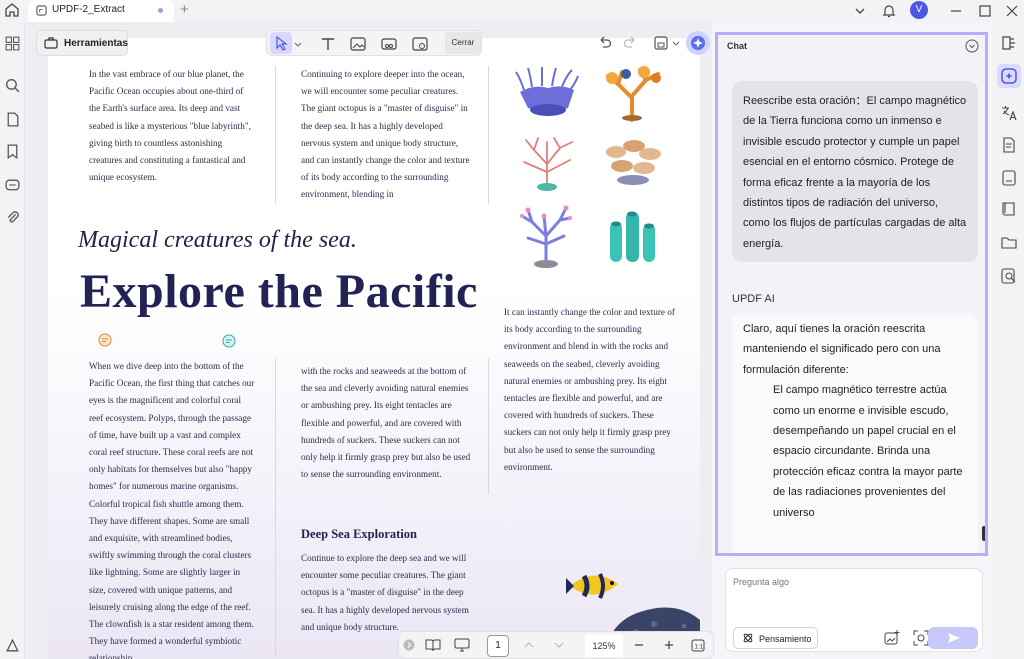 The width and height of the screenshot is (1024, 659). I want to click on ai-sparkle-icon, so click(698, 43).